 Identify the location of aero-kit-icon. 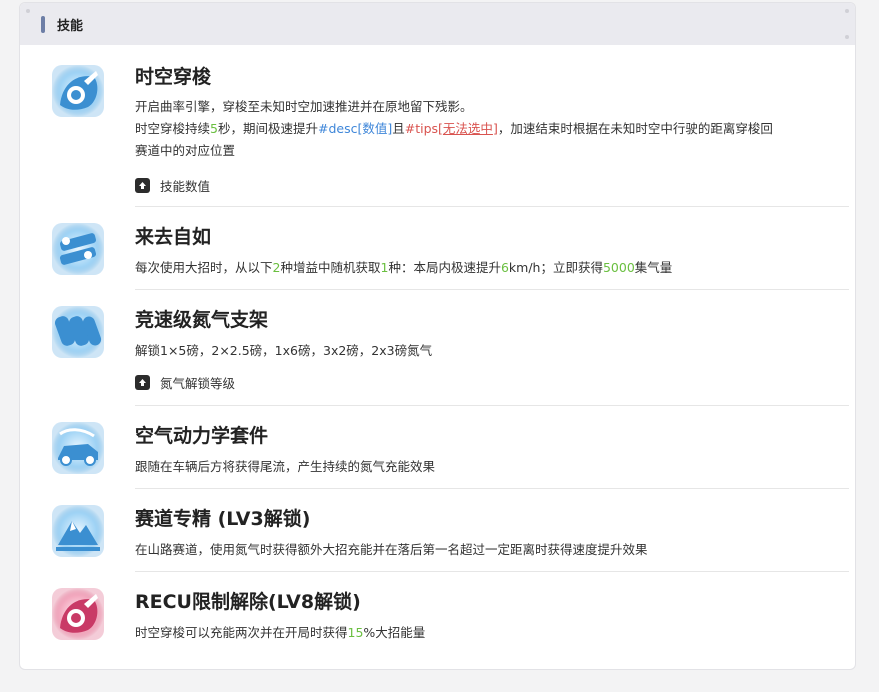
(78, 448).